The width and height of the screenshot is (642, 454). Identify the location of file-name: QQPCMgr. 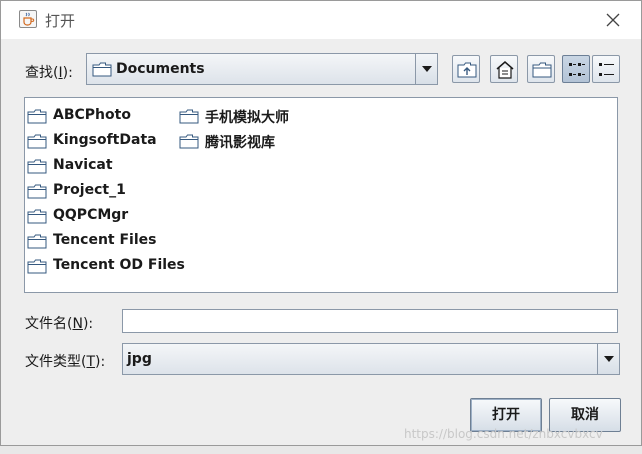
(91, 215).